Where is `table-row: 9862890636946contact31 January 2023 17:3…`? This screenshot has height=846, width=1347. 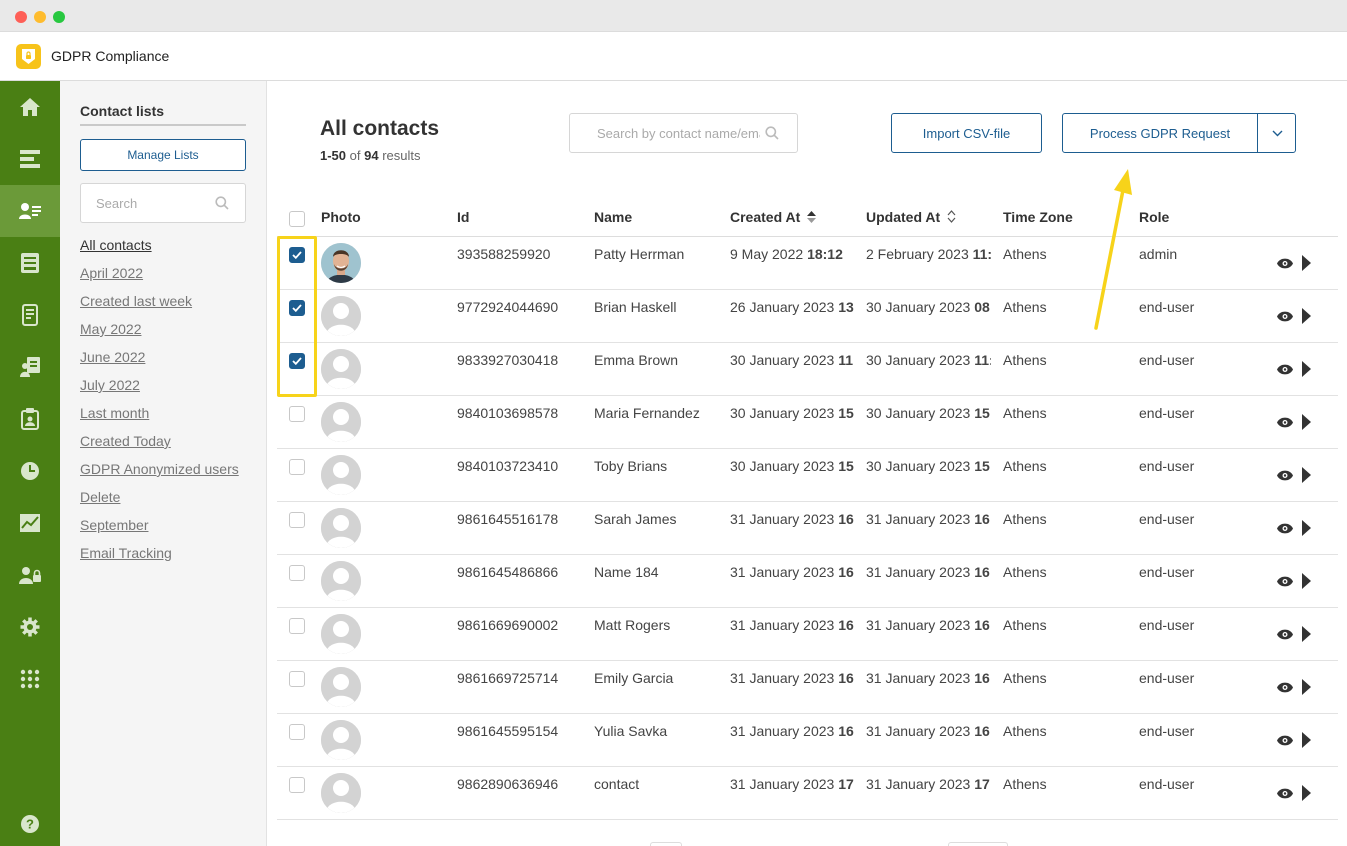
table-row: 9862890636946contact31 January 2023 17:3… is located at coordinates (807, 793).